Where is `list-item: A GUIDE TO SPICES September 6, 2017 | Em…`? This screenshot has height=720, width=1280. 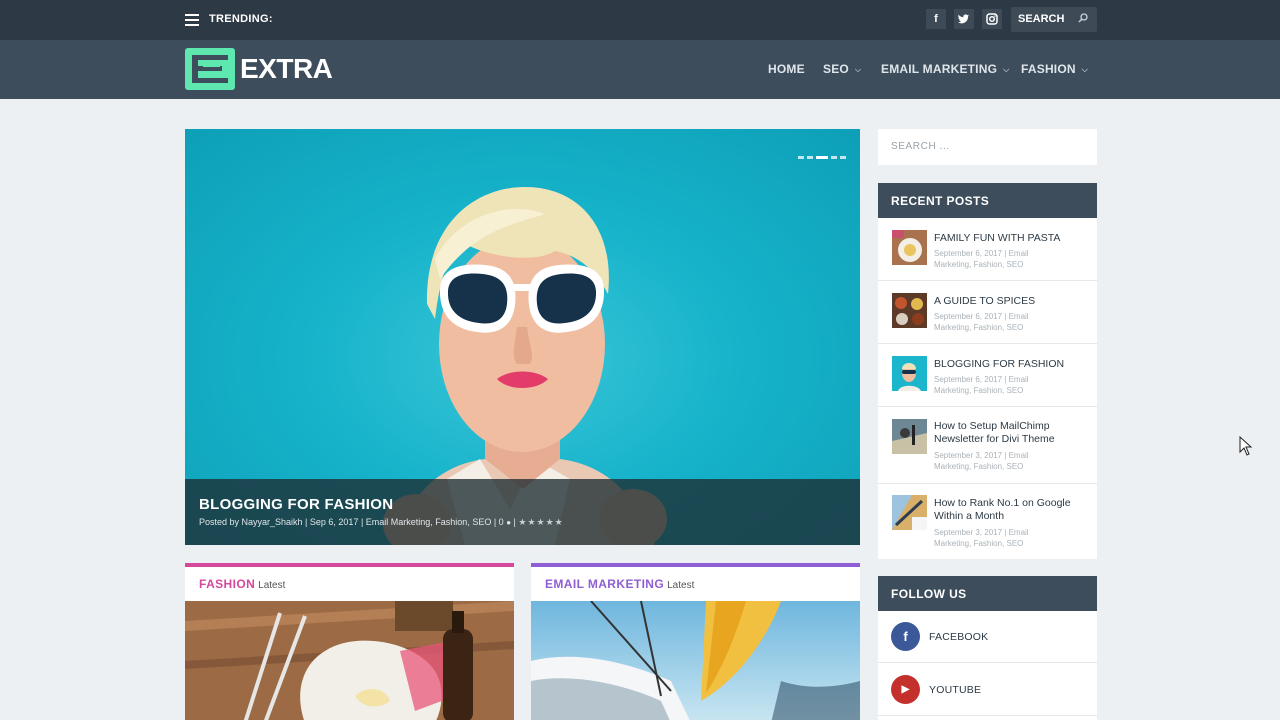
list-item: A GUIDE TO SPICES September 6, 2017 | Em… is located at coordinates (987, 312).